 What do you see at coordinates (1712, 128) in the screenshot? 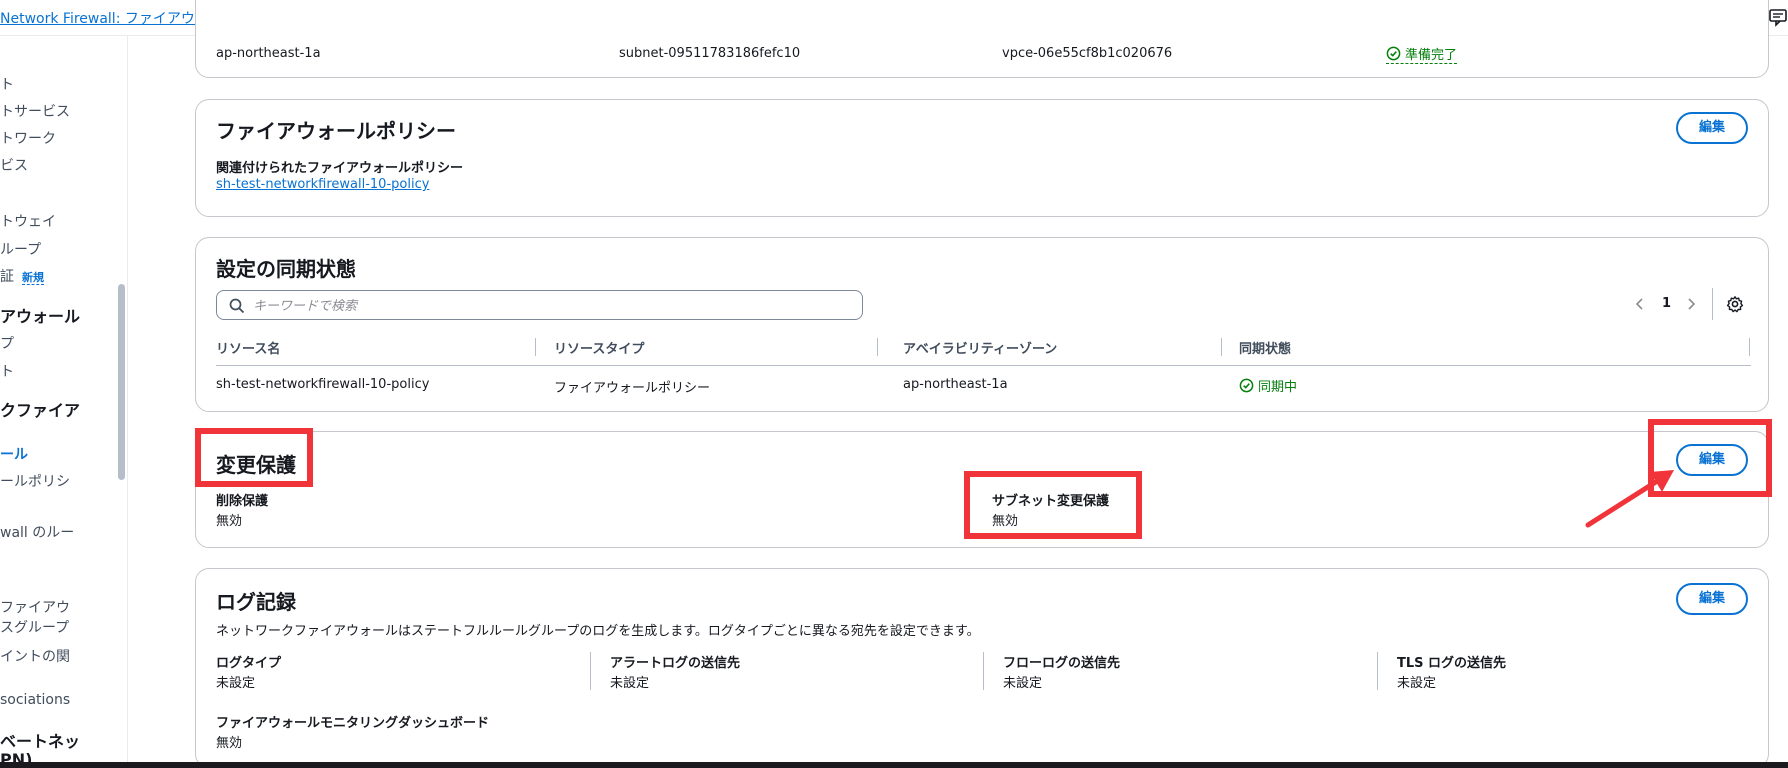
I see `policy-edit-button: 編集` at bounding box center [1712, 128].